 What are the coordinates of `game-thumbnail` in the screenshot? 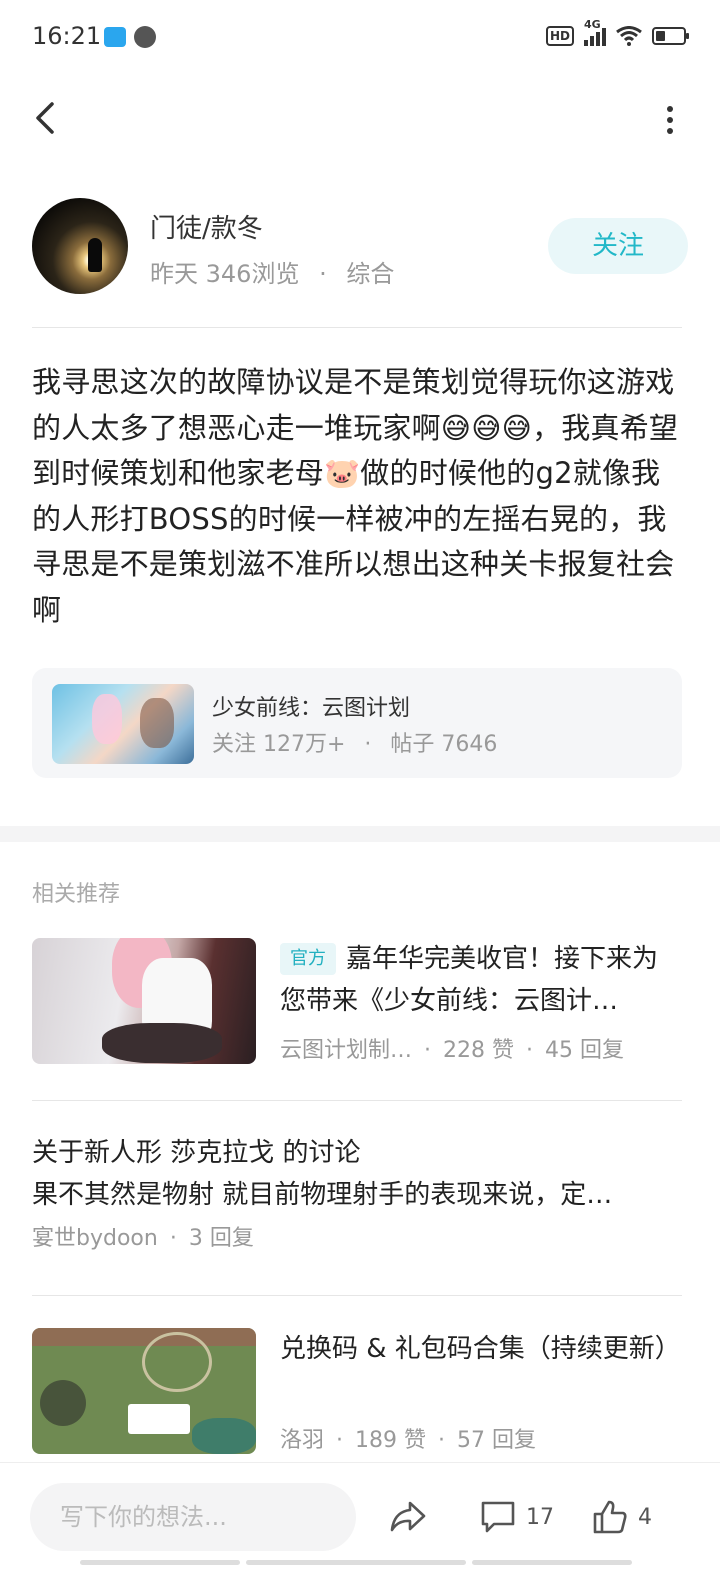 It's located at (123, 724).